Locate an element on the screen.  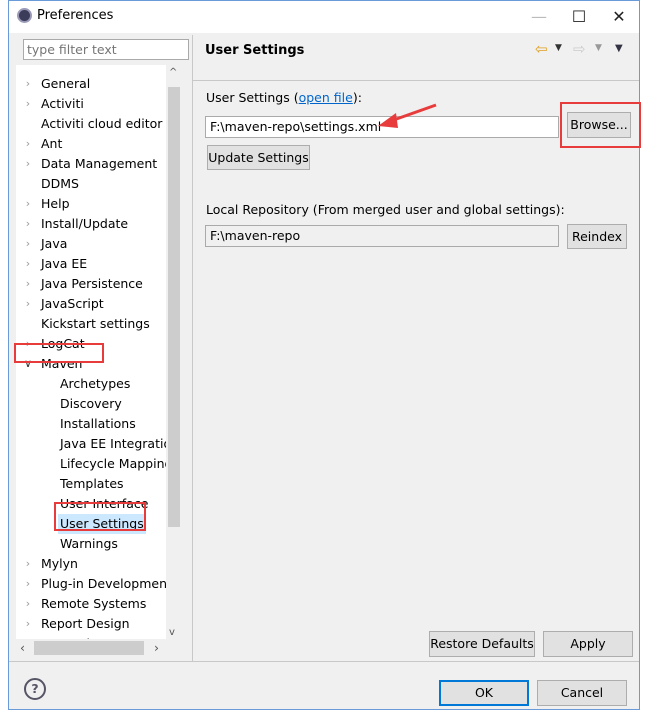
restore-defaults-button: Restore Defaults is located at coordinates (482, 644).